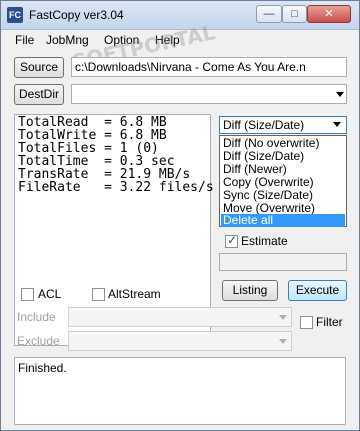 This screenshot has width=360, height=431. What do you see at coordinates (329, 14) in the screenshot?
I see `close-button: ✕` at bounding box center [329, 14].